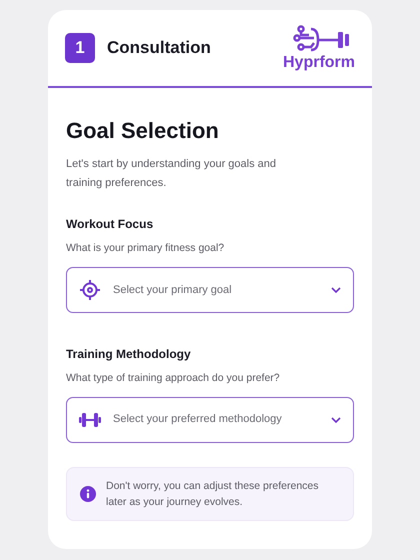  Describe the element at coordinates (146, 248) in the screenshot. I see `field-question: What is your primary fitness goal?` at that location.